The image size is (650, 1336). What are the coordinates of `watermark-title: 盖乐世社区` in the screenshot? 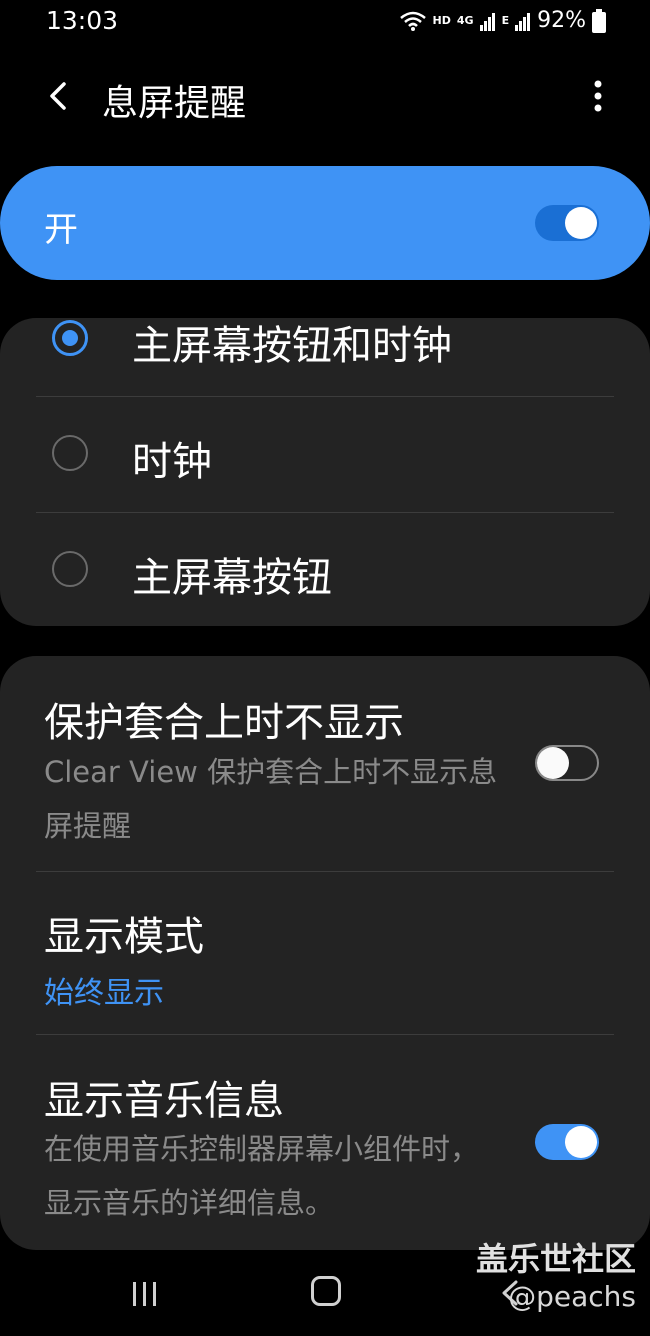 It's located at (555, 1259).